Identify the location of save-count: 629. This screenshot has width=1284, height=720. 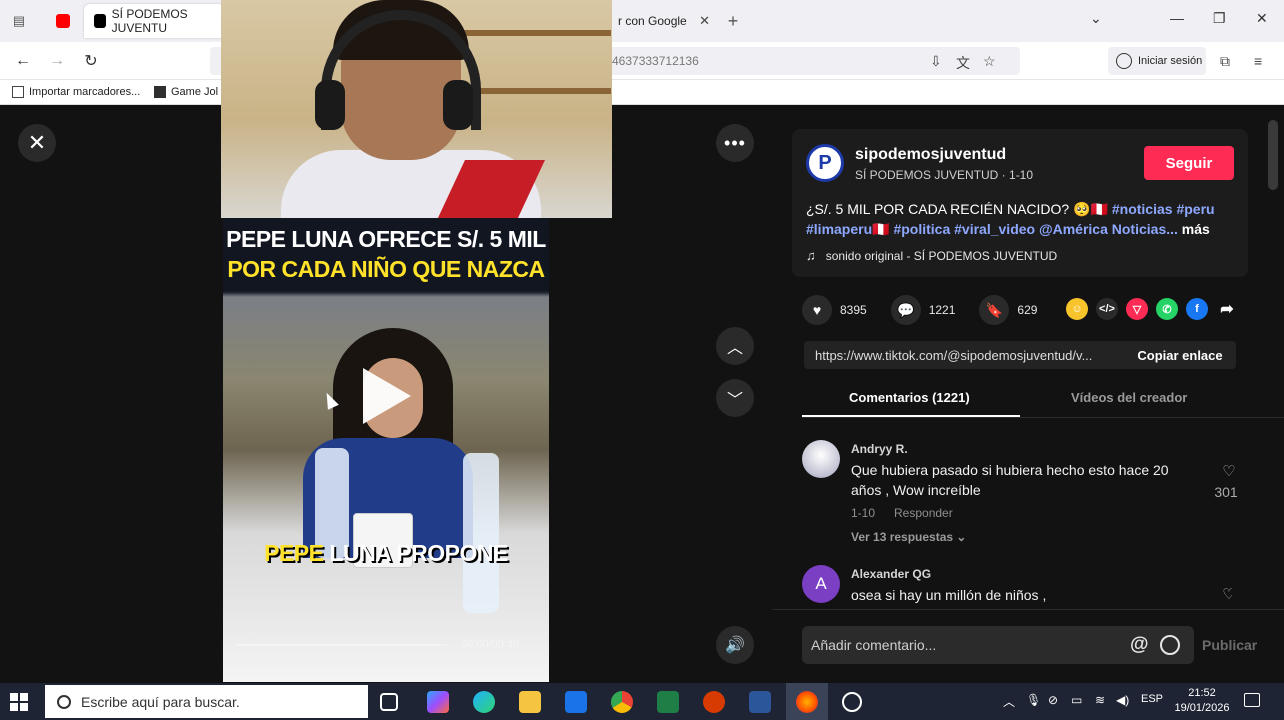
(1027, 310).